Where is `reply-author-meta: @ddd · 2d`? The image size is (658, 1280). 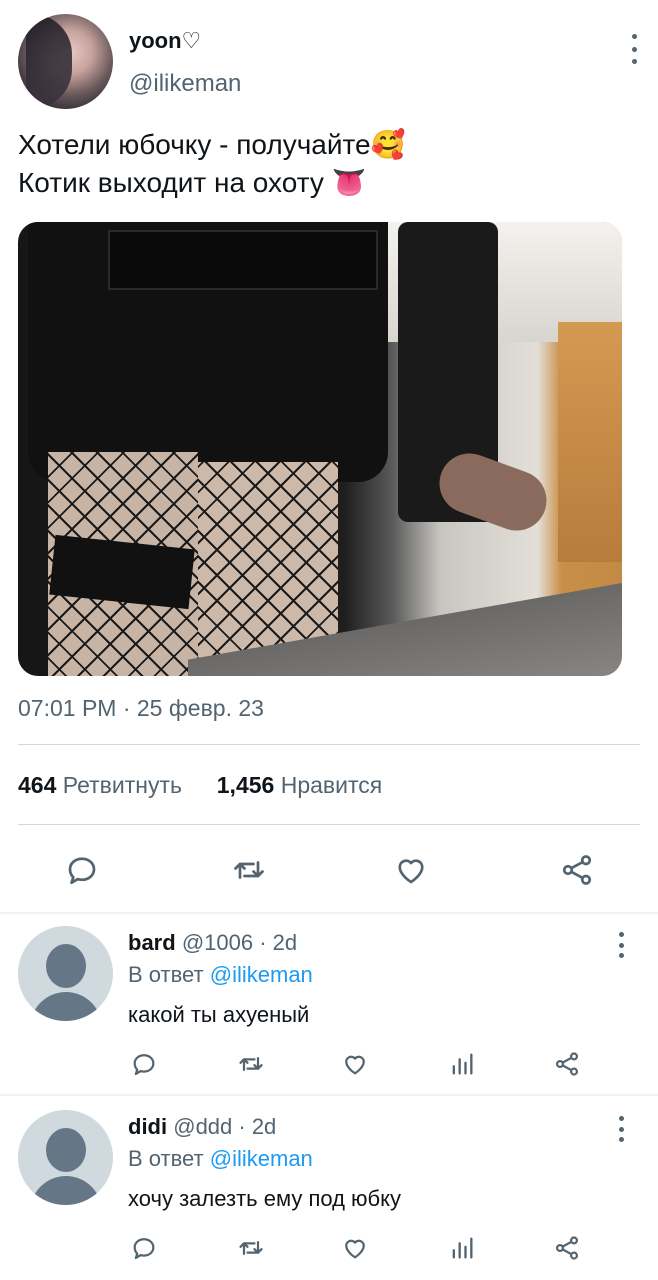 reply-author-meta: @ddd · 2d is located at coordinates (225, 1126).